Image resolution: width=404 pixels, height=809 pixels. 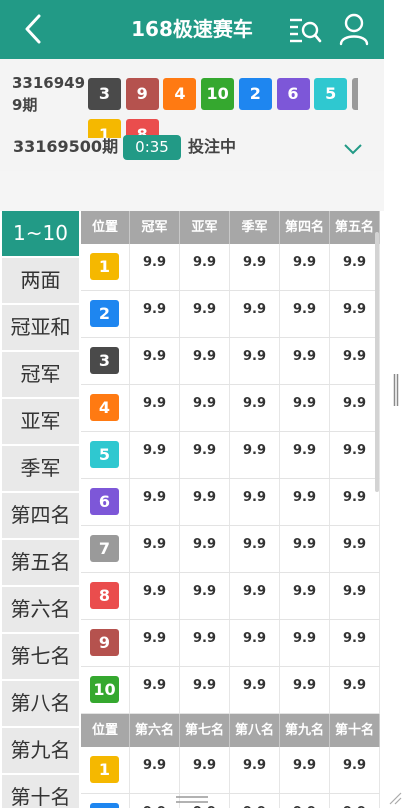 What do you see at coordinates (192, 796) in the screenshot?
I see `drag-handle-icon` at bounding box center [192, 796].